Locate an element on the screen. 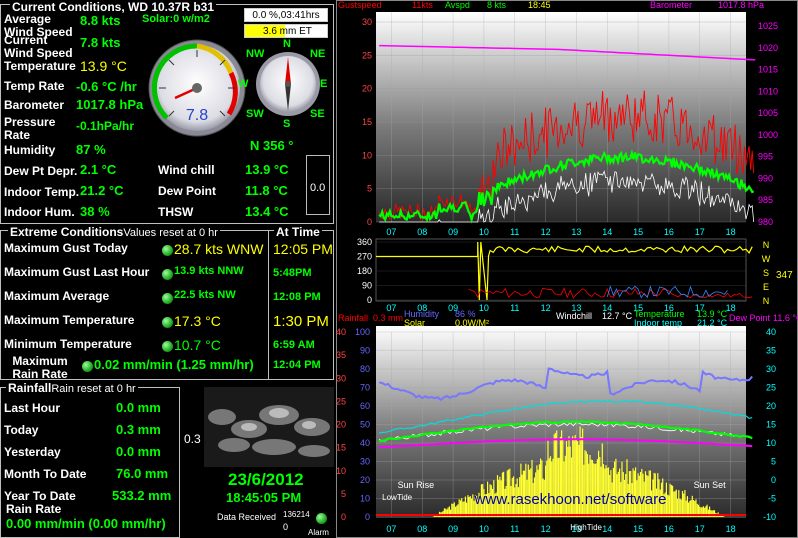  g3-left-tick-humidity: 100 is located at coordinates (362, 332).